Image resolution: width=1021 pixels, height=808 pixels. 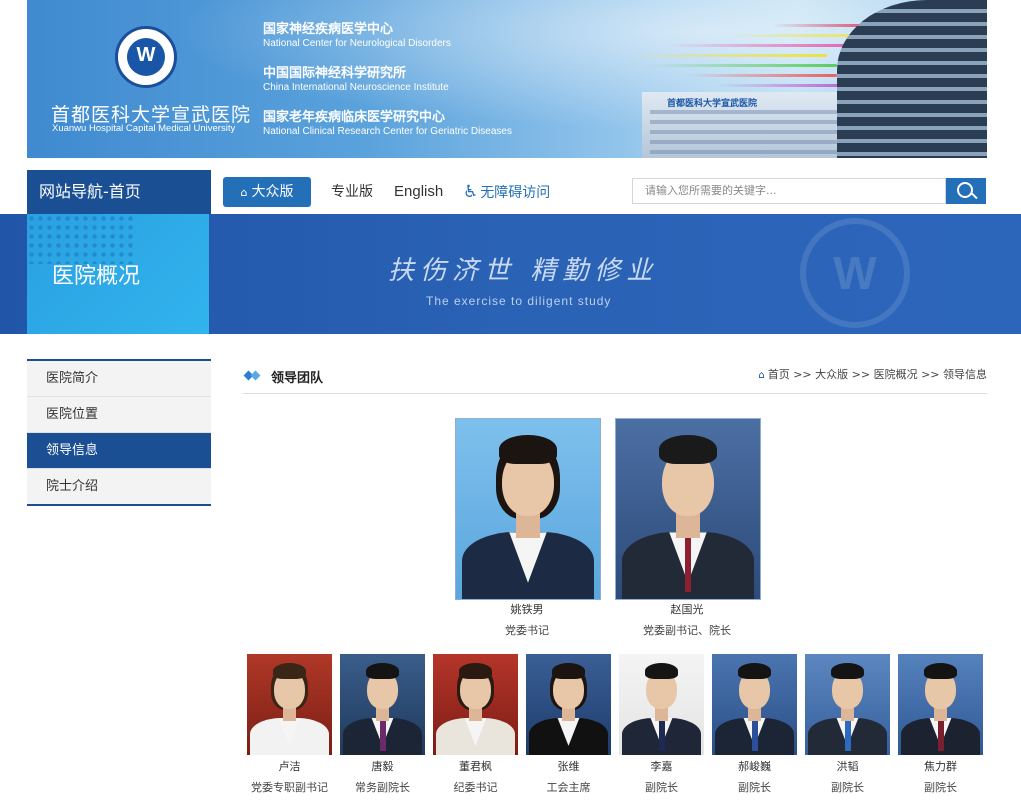 What do you see at coordinates (877, 374) in the screenshot?
I see `breadcrumb-text: 首页 >> 大众版 >> 医院概况 >> 领导信息` at bounding box center [877, 374].